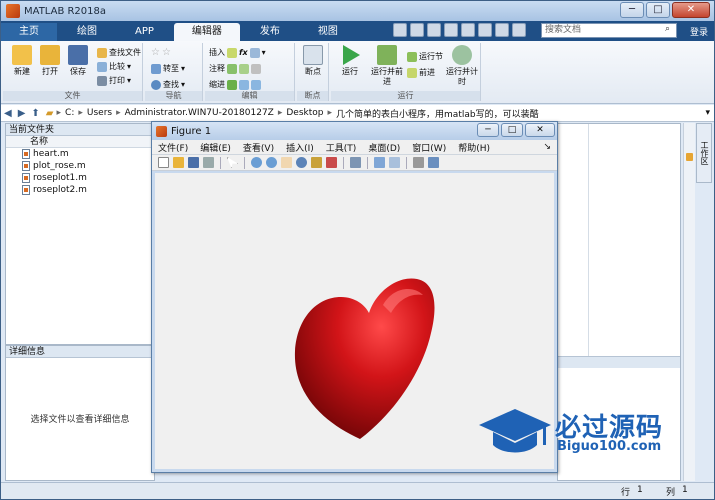 The height and width of the screenshot is (500, 715). What do you see at coordinates (488, 130) in the screenshot?
I see `figure-minimize-button: ─` at bounding box center [488, 130].